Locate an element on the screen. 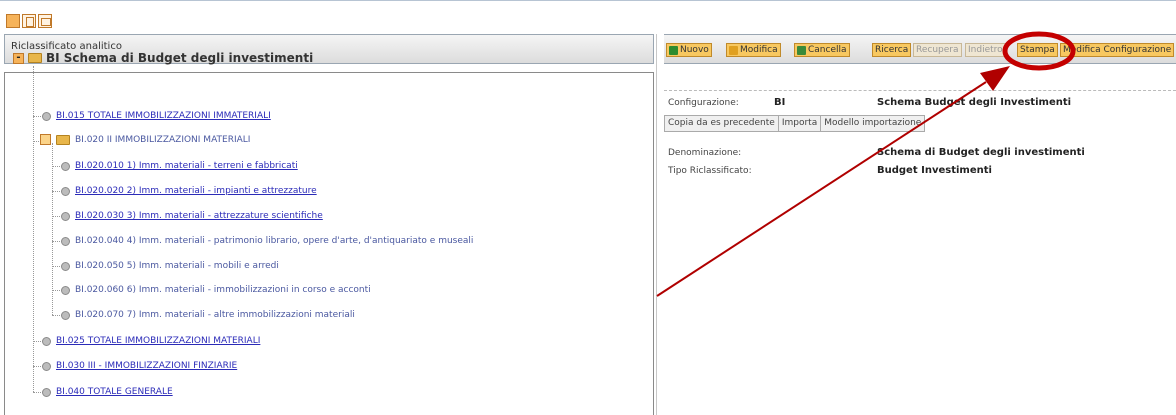 This screenshot has width=1176, height=415. layout-switcher is located at coordinates (29, 21).